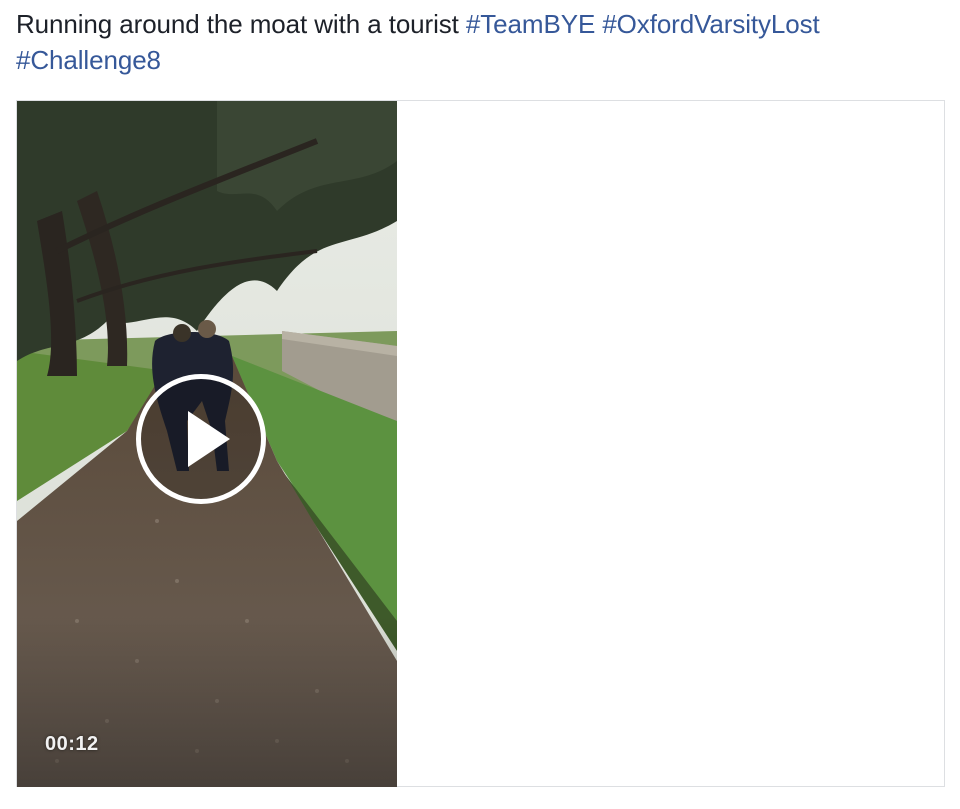 The width and height of the screenshot is (960, 809). What do you see at coordinates (209, 439) in the screenshot?
I see `play-icon` at bounding box center [209, 439].